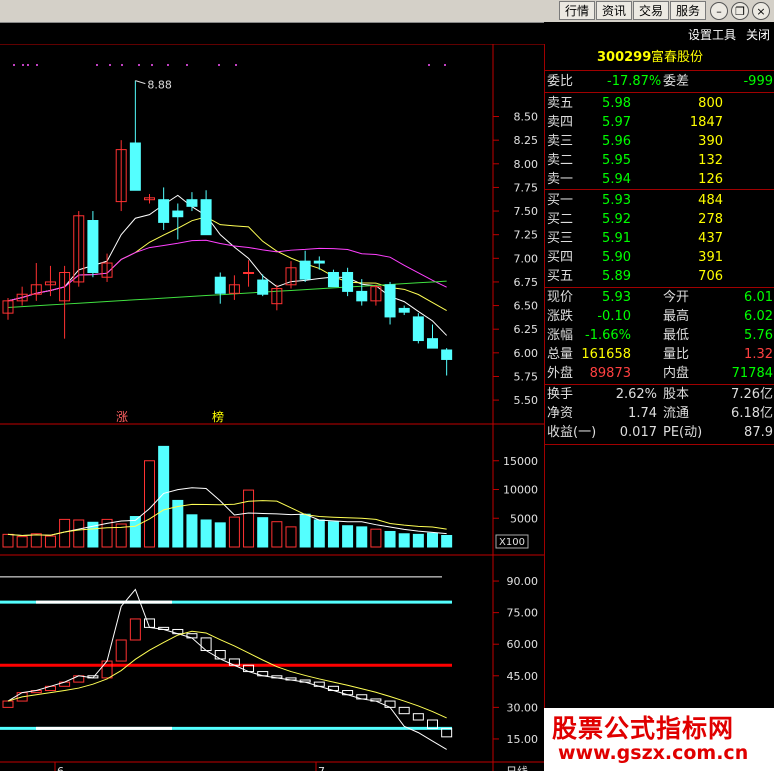 The image size is (774, 771). What do you see at coordinates (560, 373) in the screenshot?
I see `stat-label: 外盘` at bounding box center [560, 373].